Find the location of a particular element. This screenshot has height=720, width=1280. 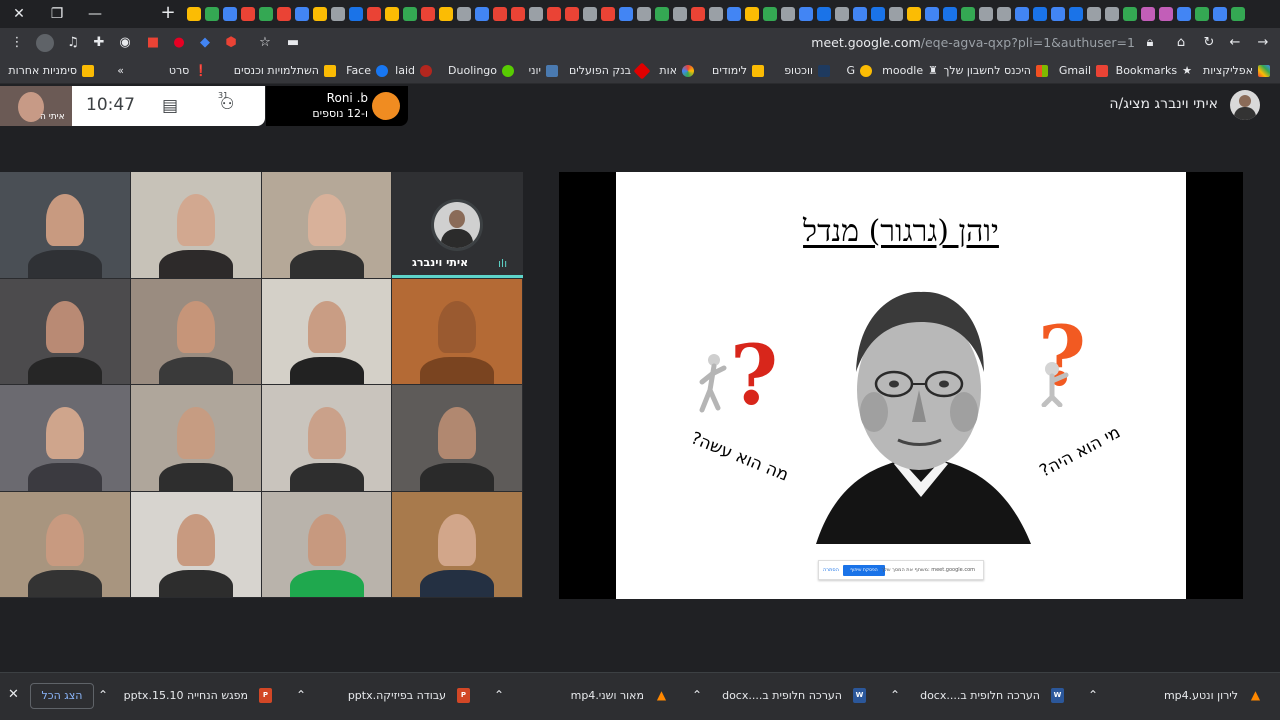

adblock-icon: ⬢ is located at coordinates (231, 43).